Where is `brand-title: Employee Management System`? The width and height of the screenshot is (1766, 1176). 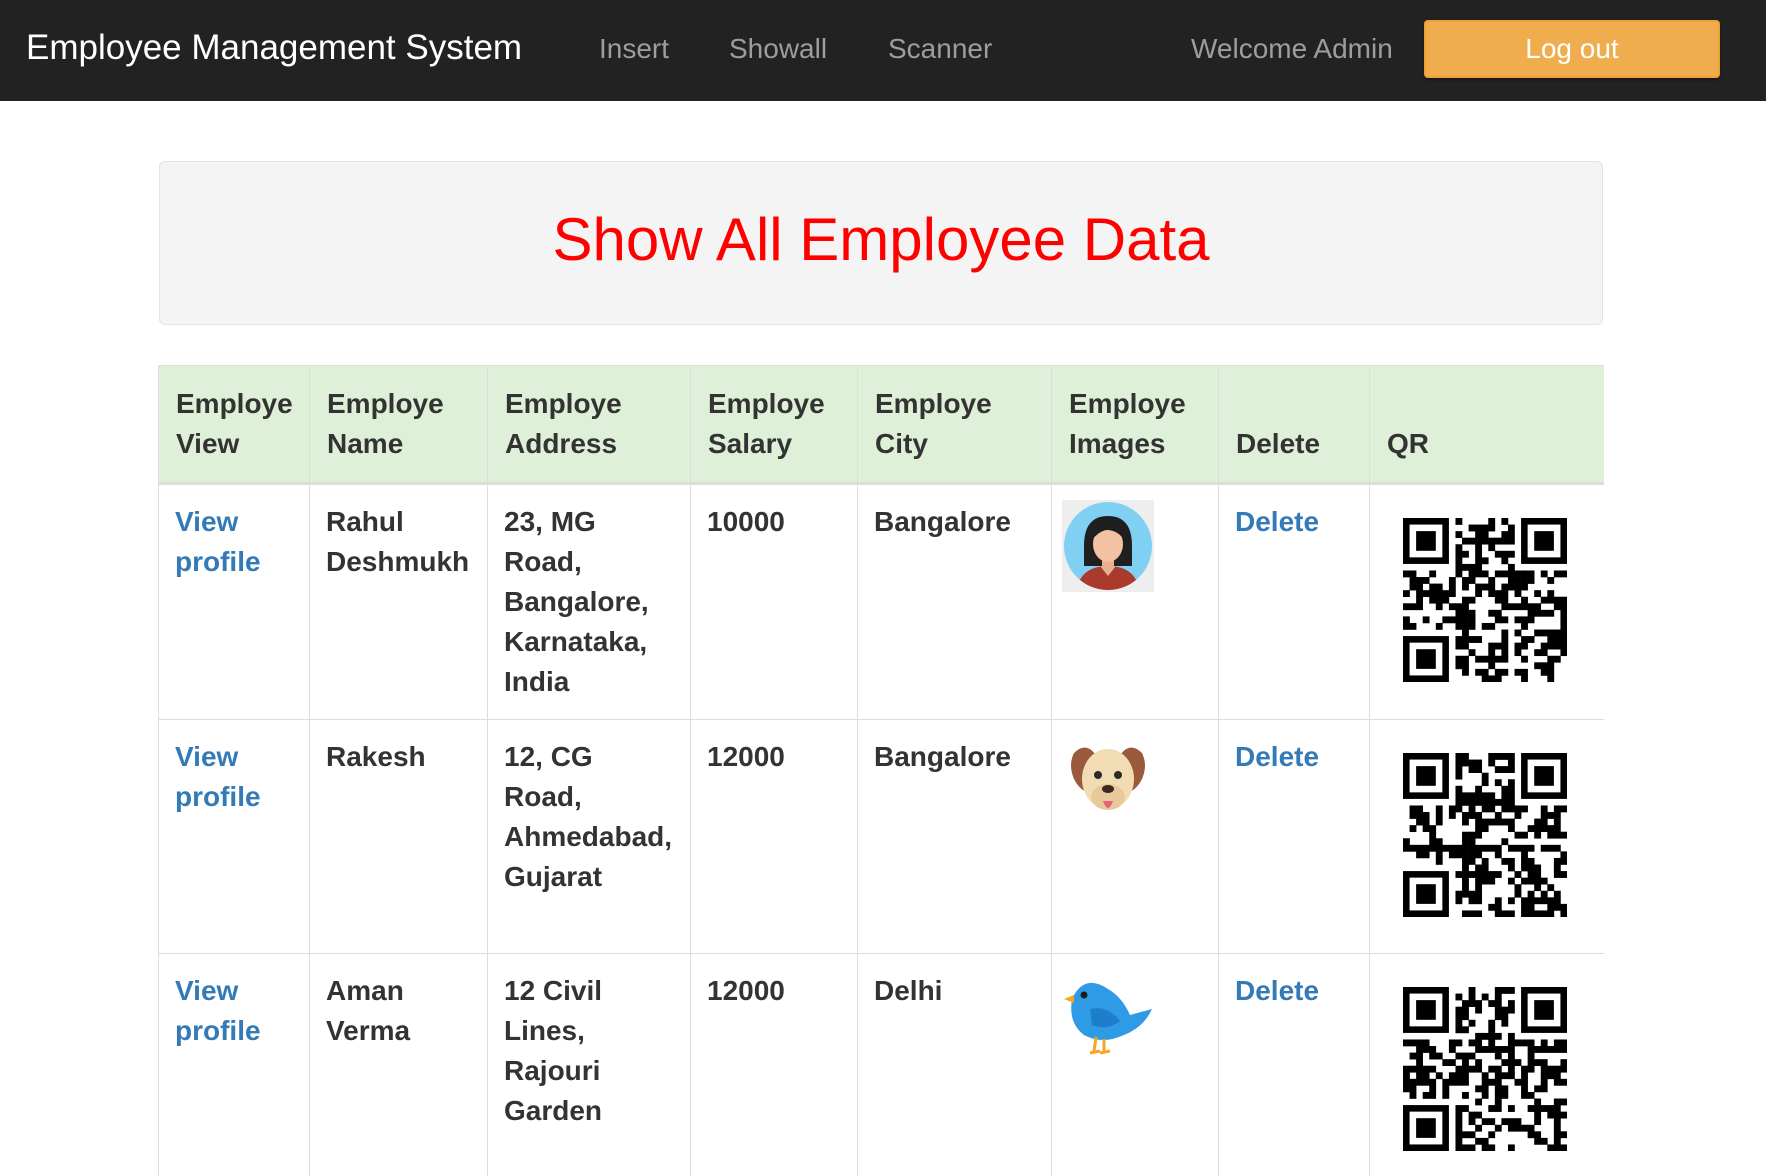 brand-title: Employee Management System is located at coordinates (274, 48).